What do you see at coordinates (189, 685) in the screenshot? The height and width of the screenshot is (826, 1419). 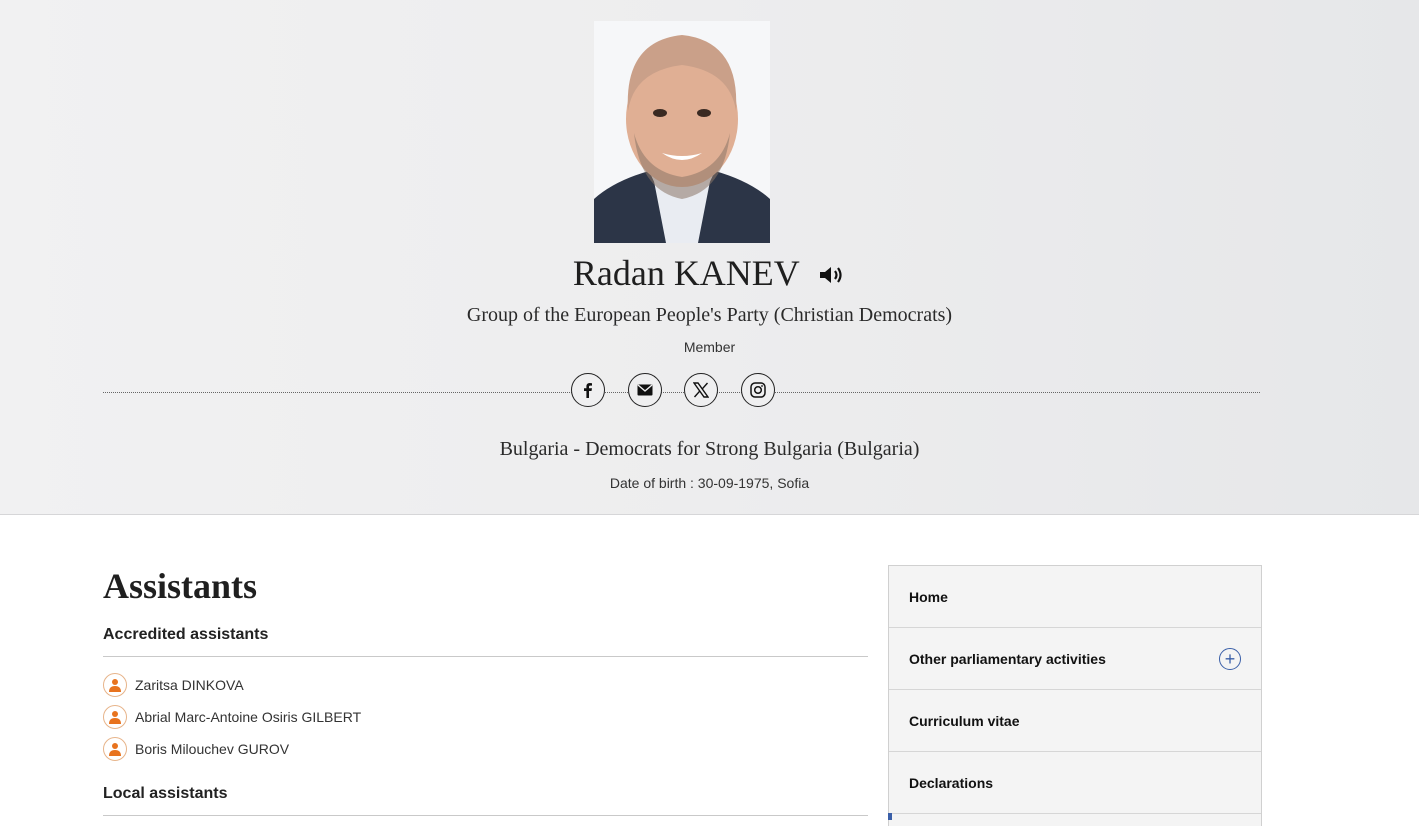 I see `assistant-name: Zaritsa DINKOVA` at bounding box center [189, 685].